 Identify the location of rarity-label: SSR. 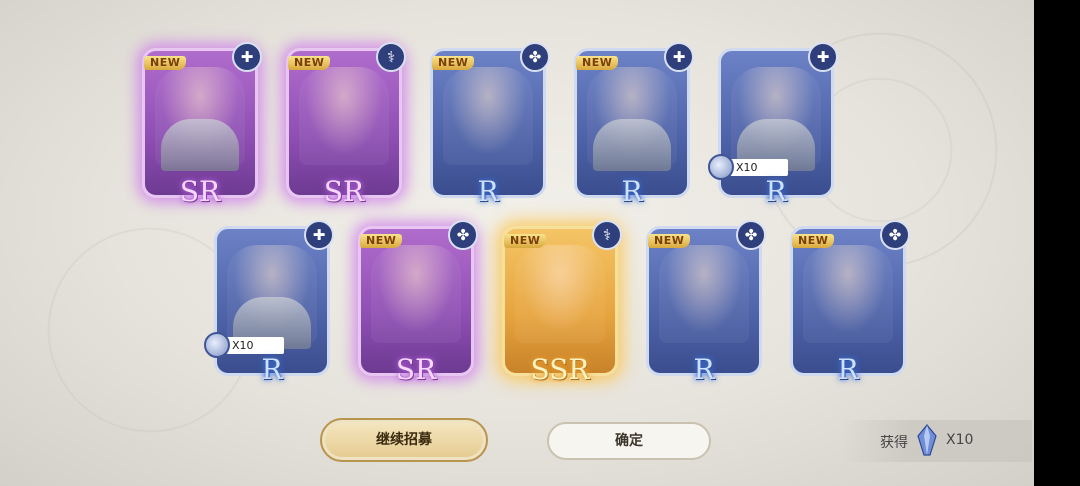
(560, 369).